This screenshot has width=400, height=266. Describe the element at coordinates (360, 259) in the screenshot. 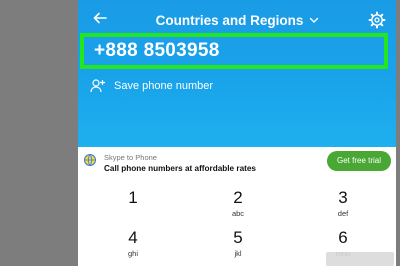

I see `watermark-badge` at that location.